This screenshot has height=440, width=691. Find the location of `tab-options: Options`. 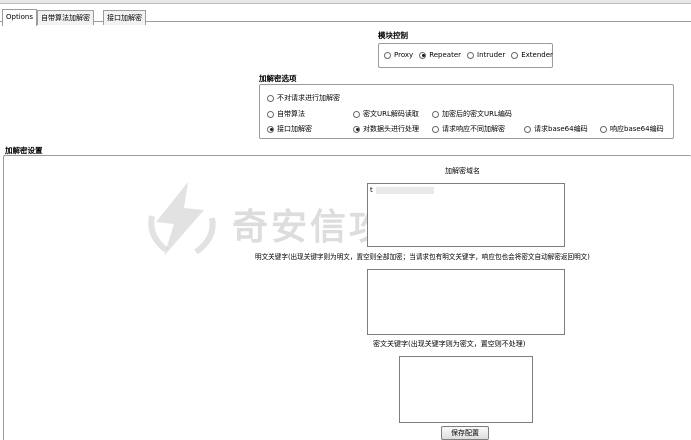

tab-options: Options is located at coordinates (20, 17).